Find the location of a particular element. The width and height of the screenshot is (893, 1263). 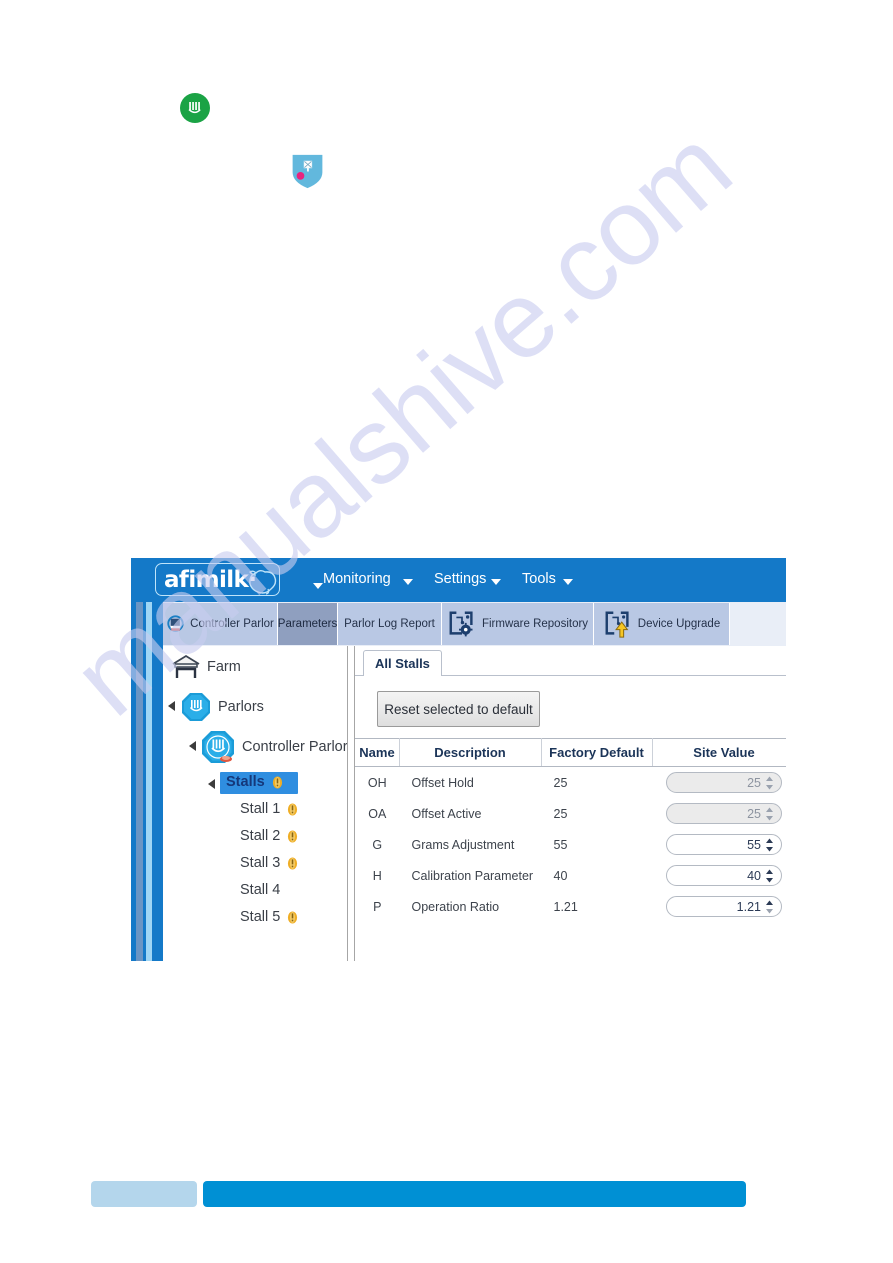

menu-settings: Settings is located at coordinates (460, 579).